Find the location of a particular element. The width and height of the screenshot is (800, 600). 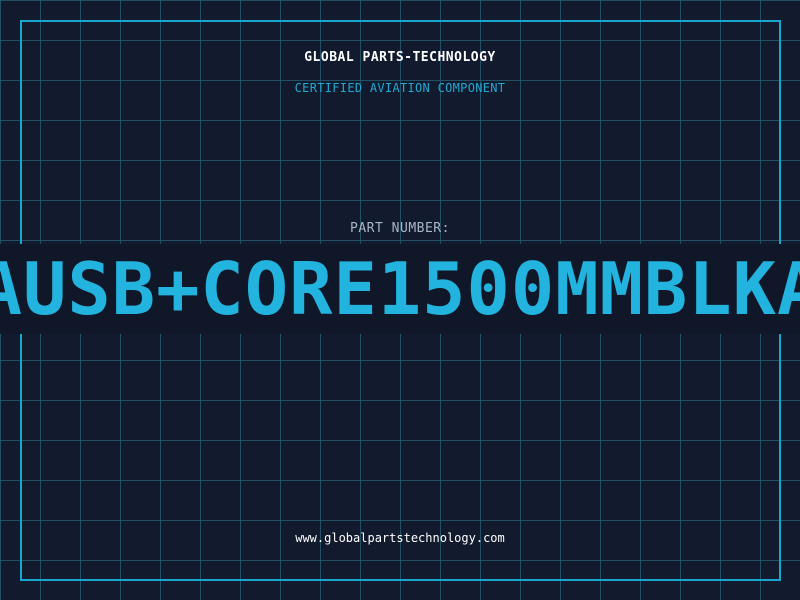

part-number-value: AUSB+CORE1500MMBLKA is located at coordinates (400, 289).